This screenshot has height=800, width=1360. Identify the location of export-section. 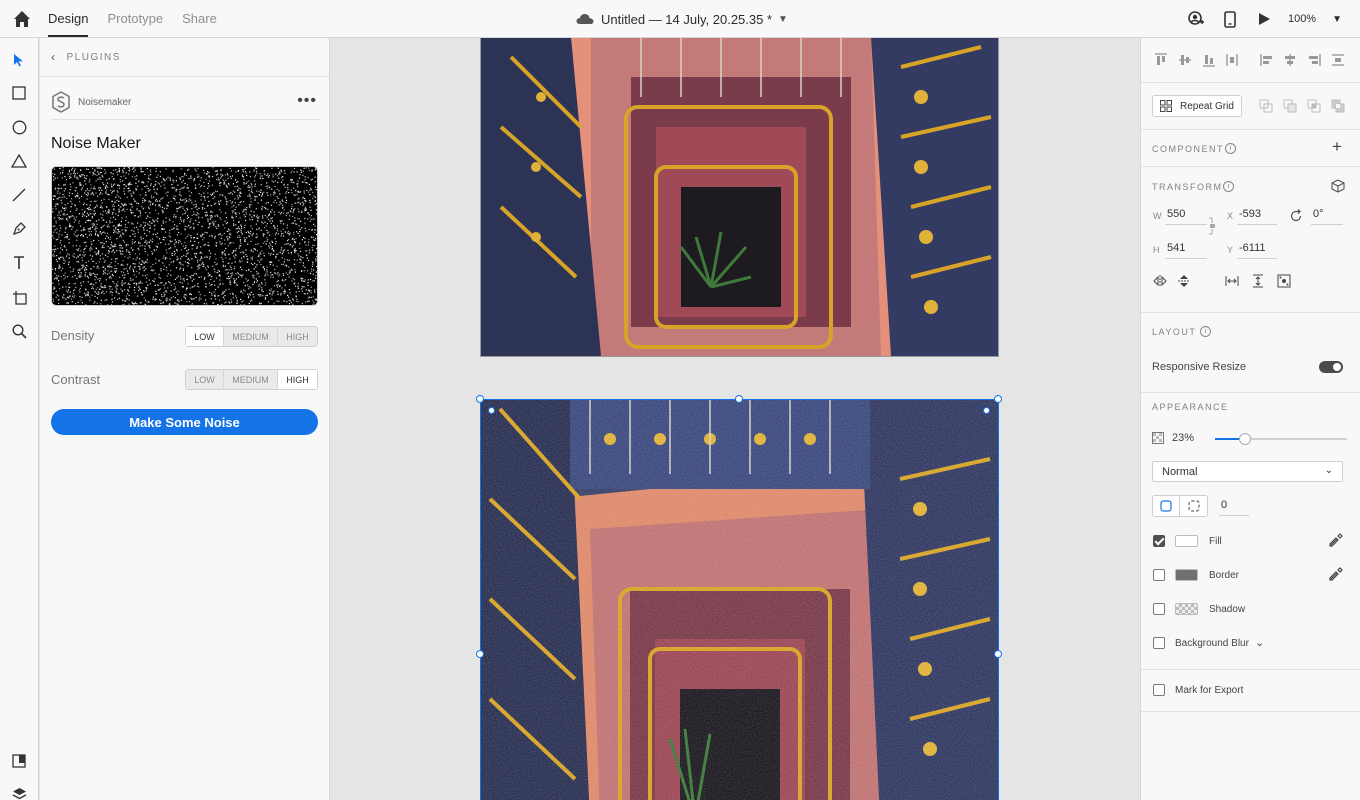
(1250, 691).